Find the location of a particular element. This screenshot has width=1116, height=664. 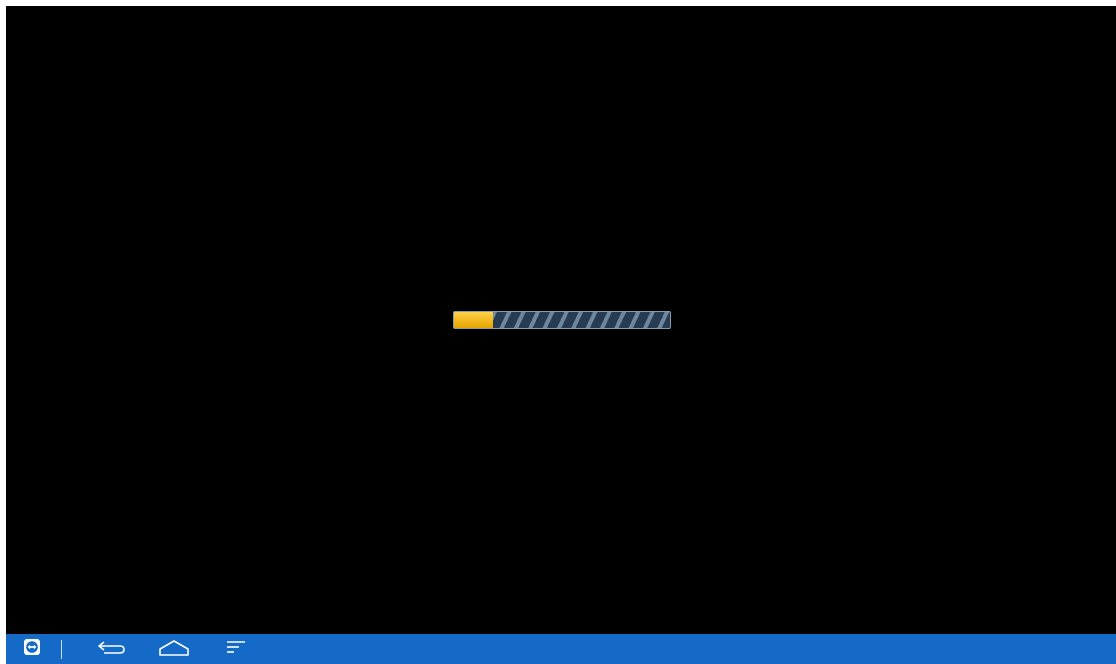

home-button is located at coordinates (174, 649).